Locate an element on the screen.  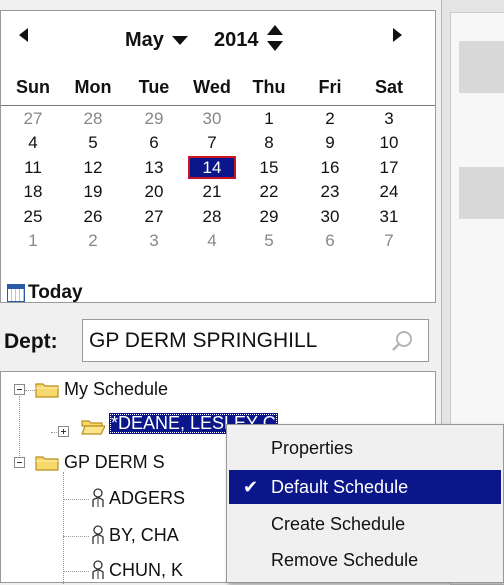
tree-node-my-schedule: My Schedule is located at coordinates (116, 389).